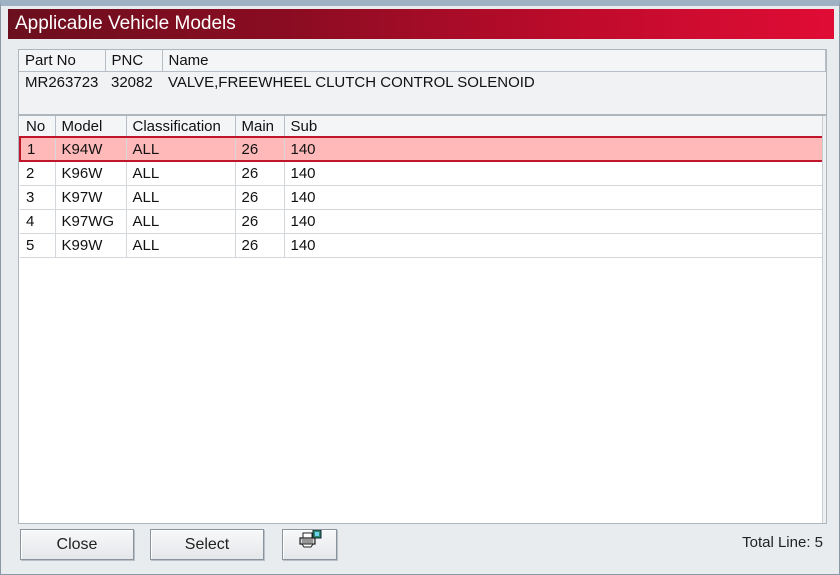 This screenshot has width=840, height=575. What do you see at coordinates (38, 245) in the screenshot?
I see `row-no: 5` at bounding box center [38, 245].